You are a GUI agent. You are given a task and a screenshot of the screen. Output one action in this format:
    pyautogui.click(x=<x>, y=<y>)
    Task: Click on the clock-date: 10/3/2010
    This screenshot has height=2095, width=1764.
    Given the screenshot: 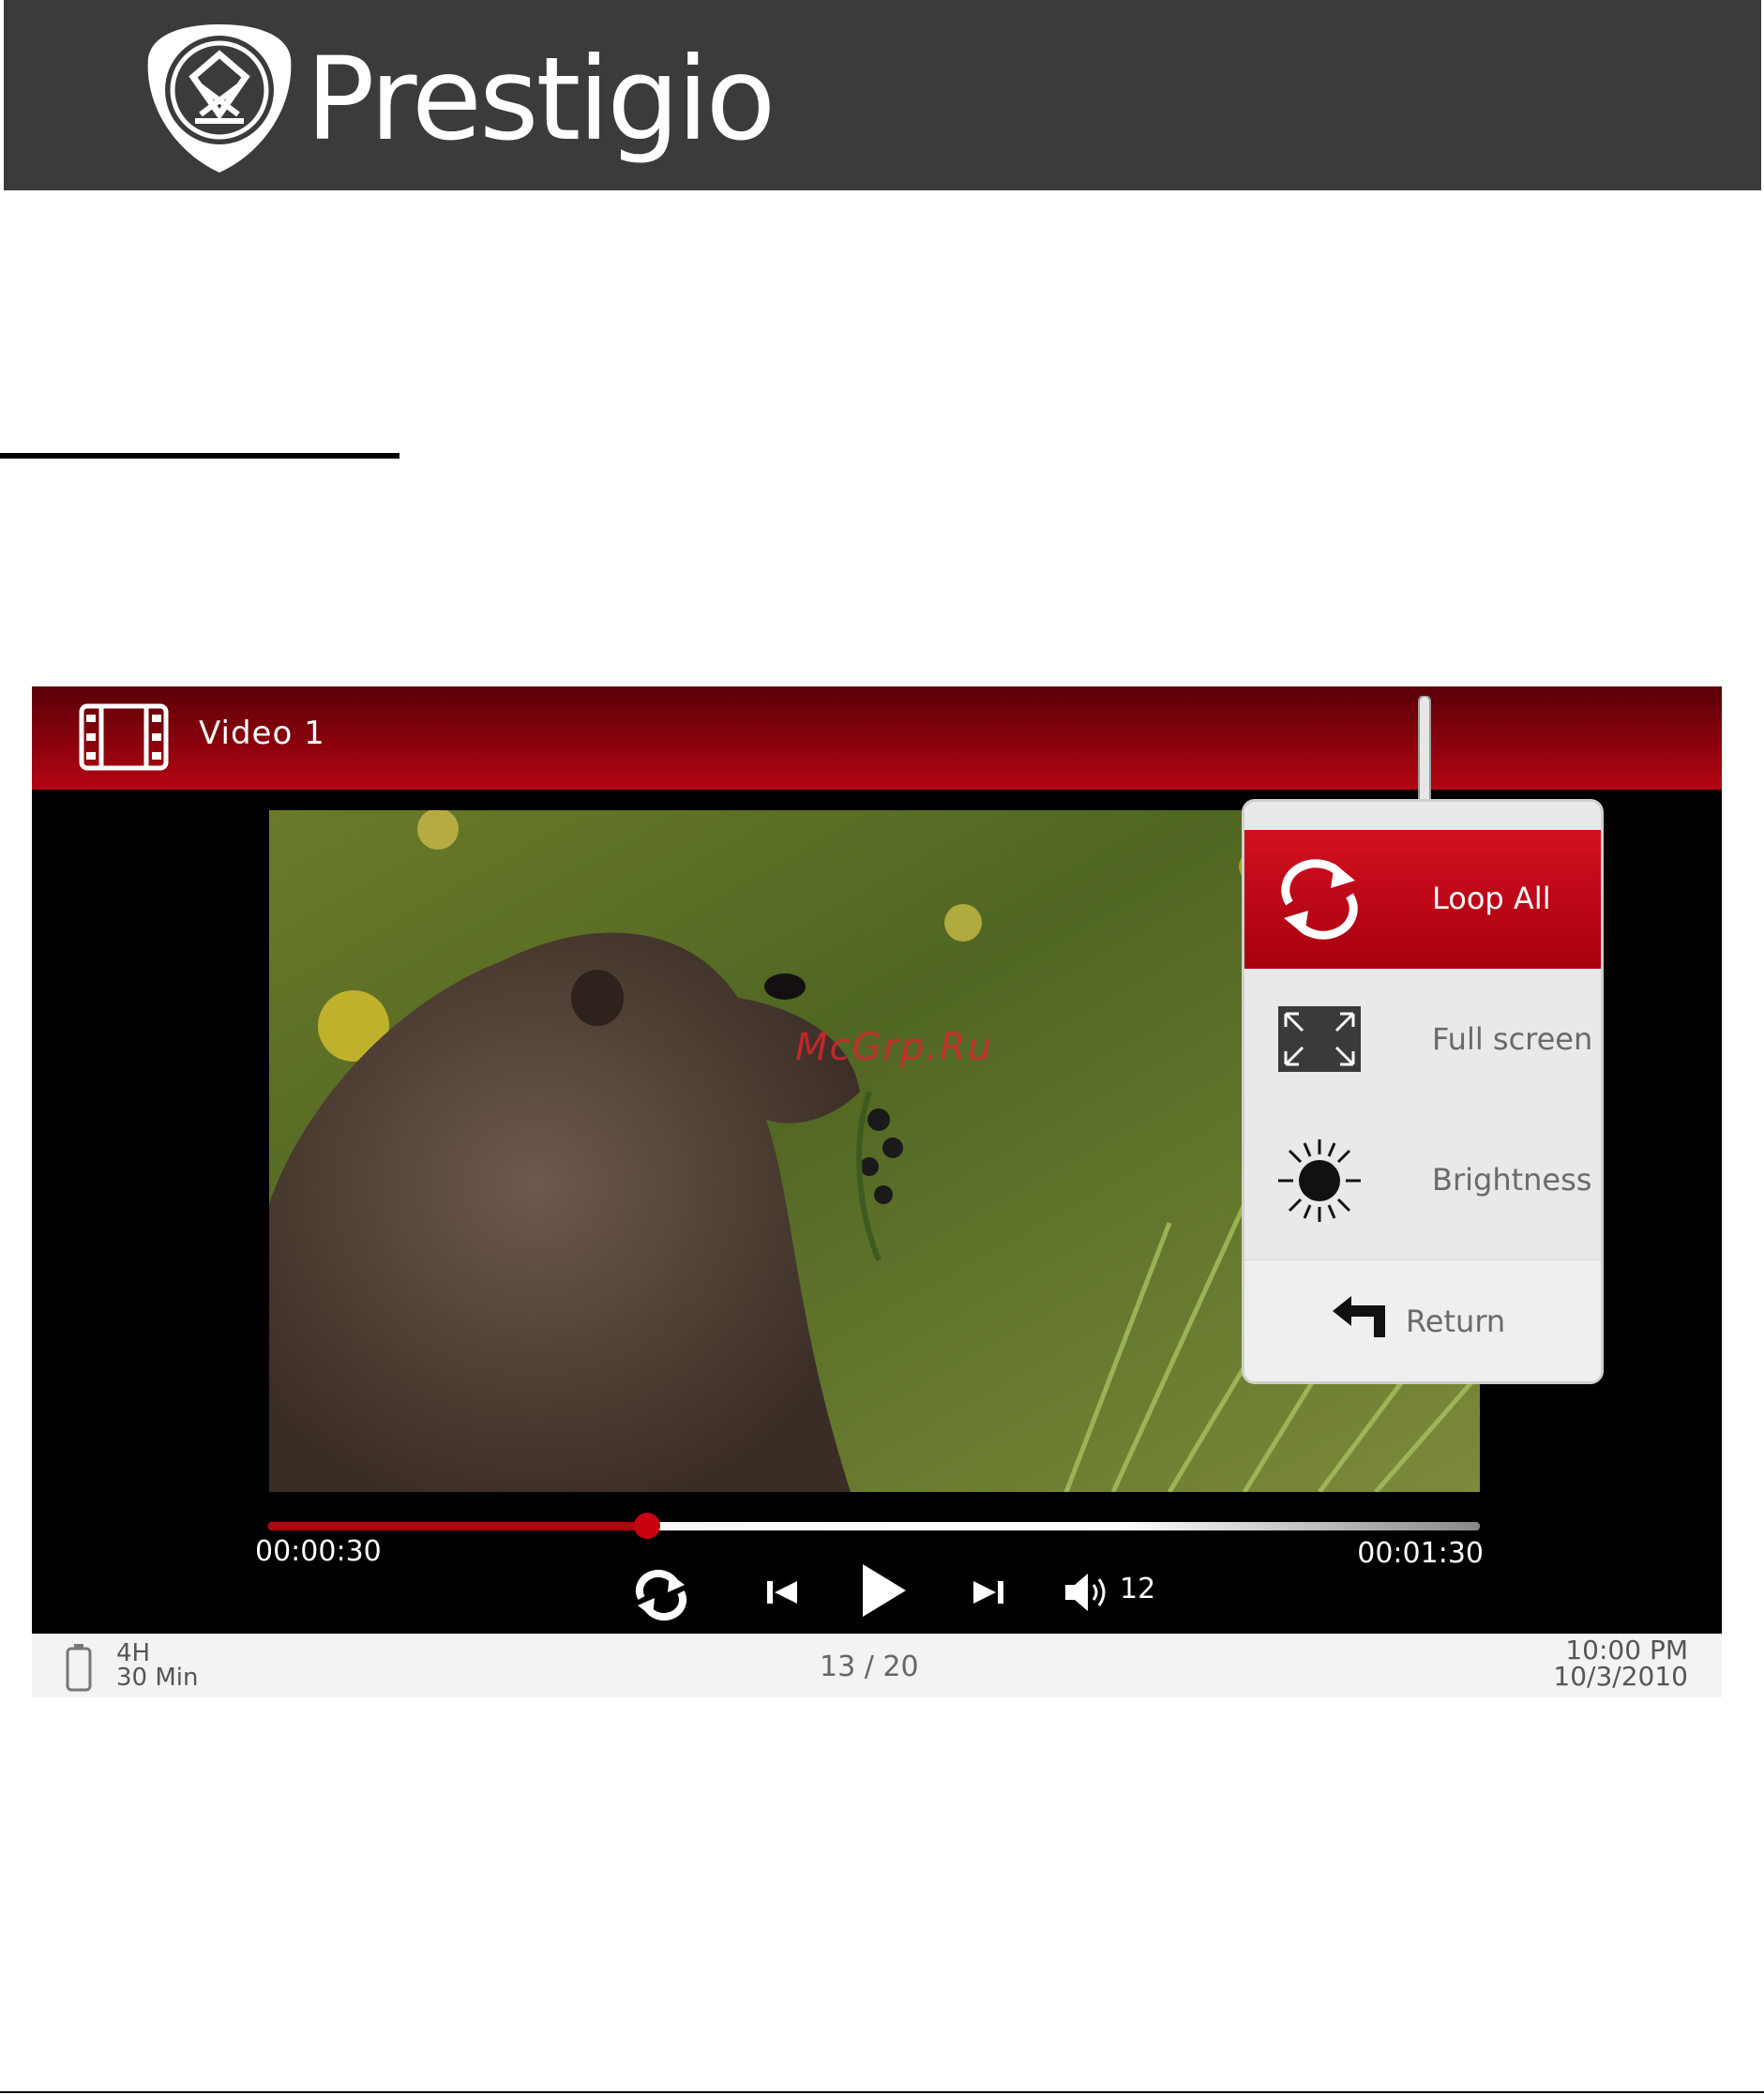 What is the action you would take?
    pyautogui.click(x=1620, y=1677)
    